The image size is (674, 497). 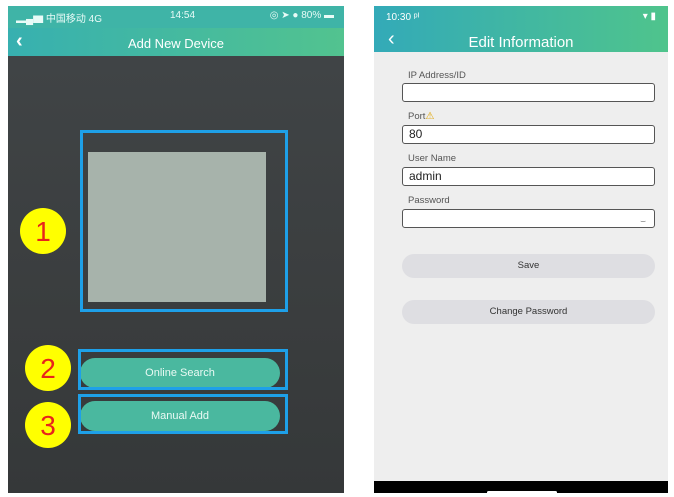 I want to click on ip-address-input, so click(x=528, y=92).